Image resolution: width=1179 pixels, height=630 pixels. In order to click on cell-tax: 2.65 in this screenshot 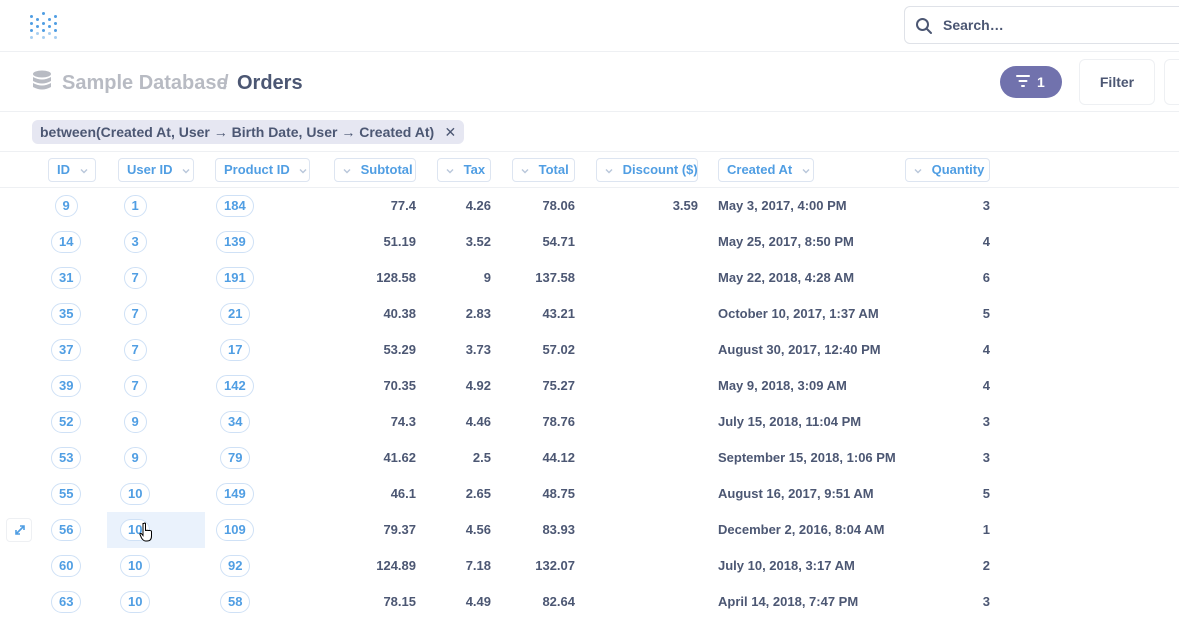, I will do `click(446, 494)`.